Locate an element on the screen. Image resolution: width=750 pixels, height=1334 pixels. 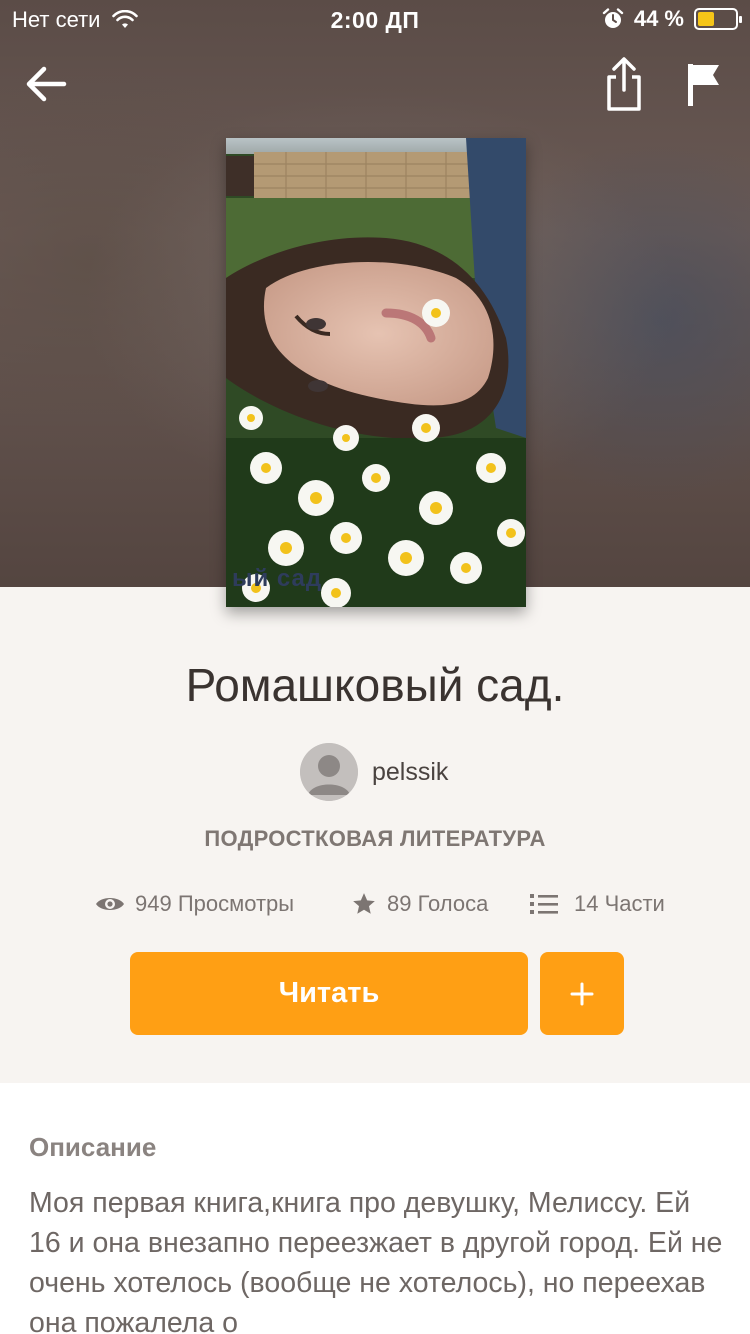
votes-count: 89 Голоса is located at coordinates (438, 903).